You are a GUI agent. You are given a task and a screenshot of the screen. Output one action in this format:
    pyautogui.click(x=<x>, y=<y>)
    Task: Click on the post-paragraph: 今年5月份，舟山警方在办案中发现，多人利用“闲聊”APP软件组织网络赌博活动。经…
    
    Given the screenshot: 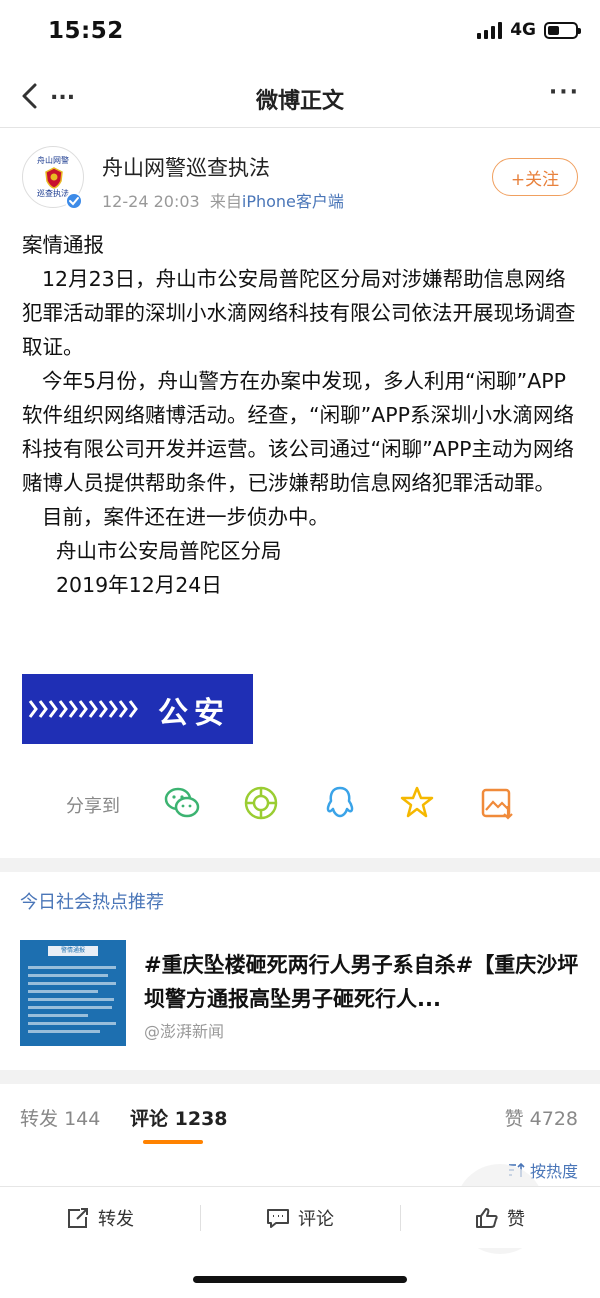 What is the action you would take?
    pyautogui.click(x=298, y=432)
    